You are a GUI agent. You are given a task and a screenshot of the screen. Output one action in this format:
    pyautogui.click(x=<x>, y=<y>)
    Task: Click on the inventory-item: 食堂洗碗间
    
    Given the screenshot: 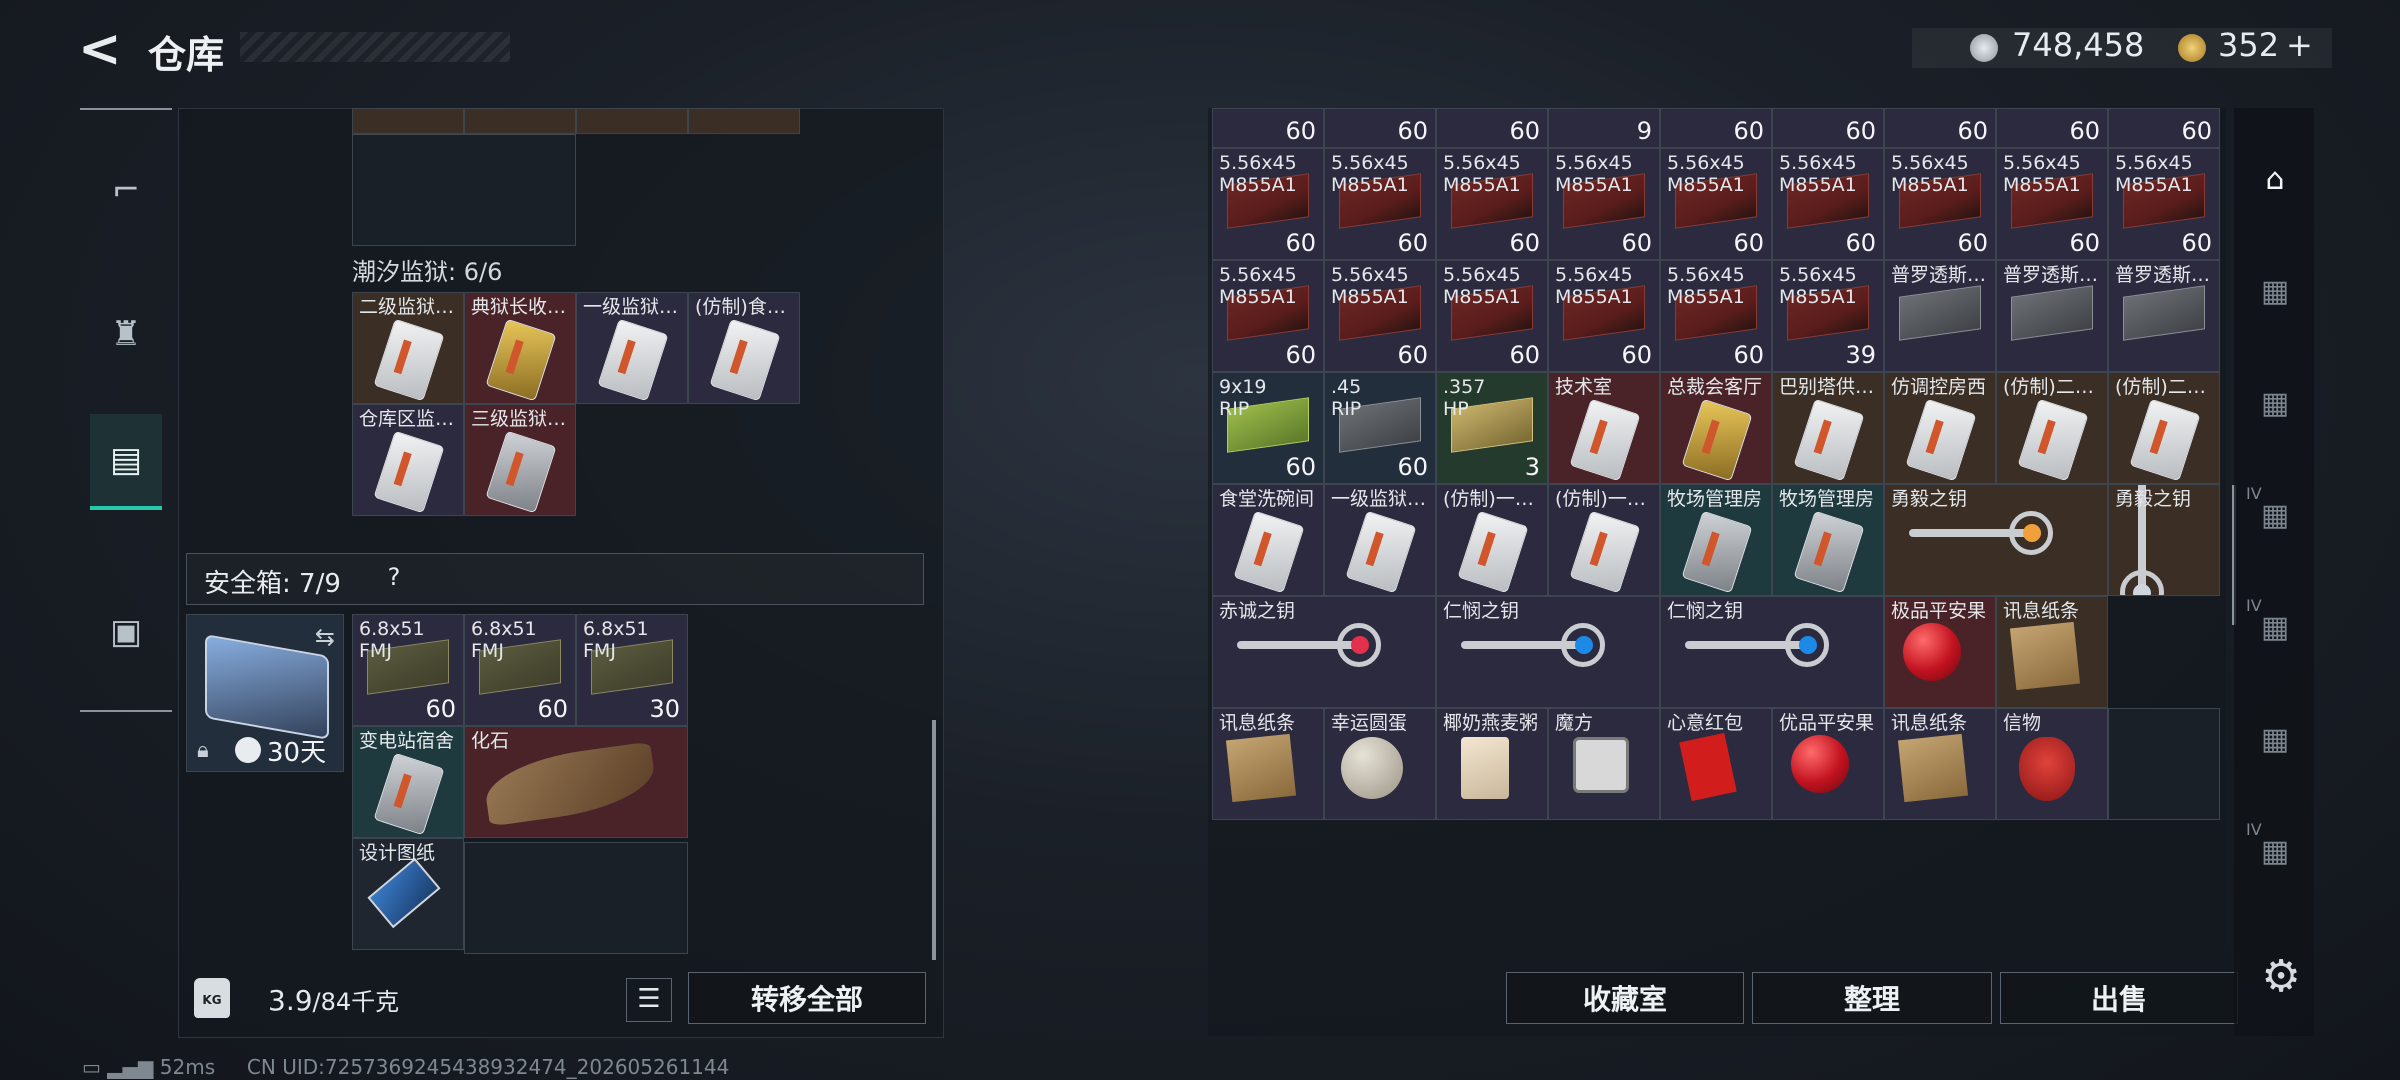 What is the action you would take?
    pyautogui.click(x=1268, y=540)
    